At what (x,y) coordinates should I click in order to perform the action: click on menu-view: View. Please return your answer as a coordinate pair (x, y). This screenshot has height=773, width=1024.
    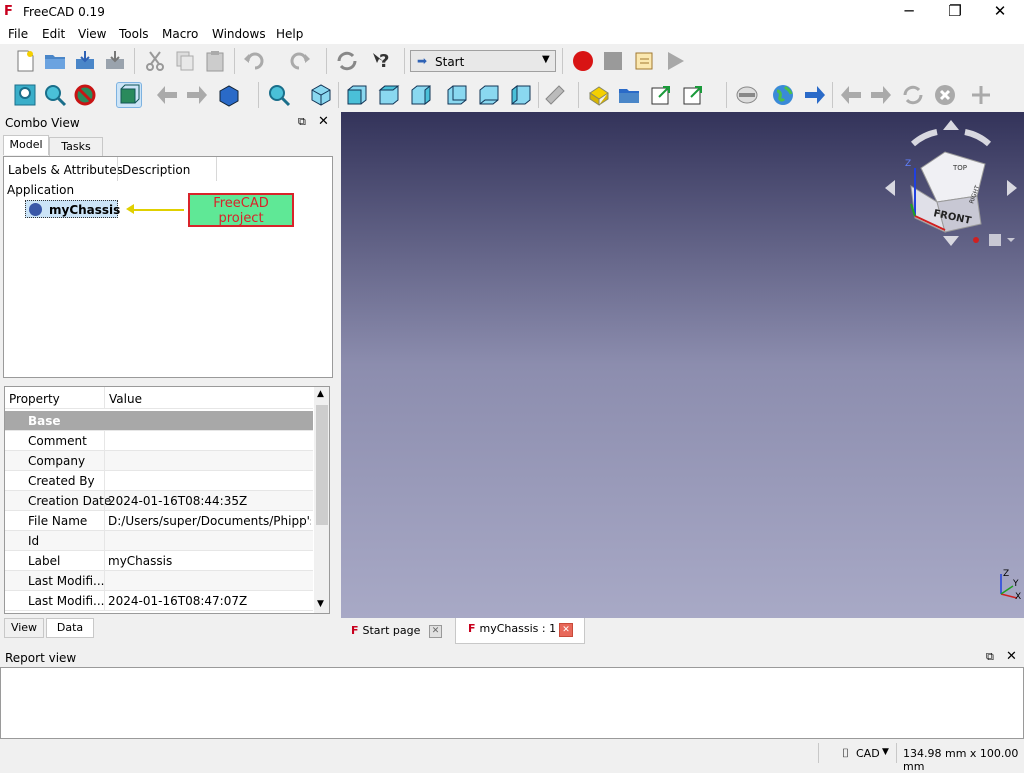
    Looking at the image, I should click on (92, 34).